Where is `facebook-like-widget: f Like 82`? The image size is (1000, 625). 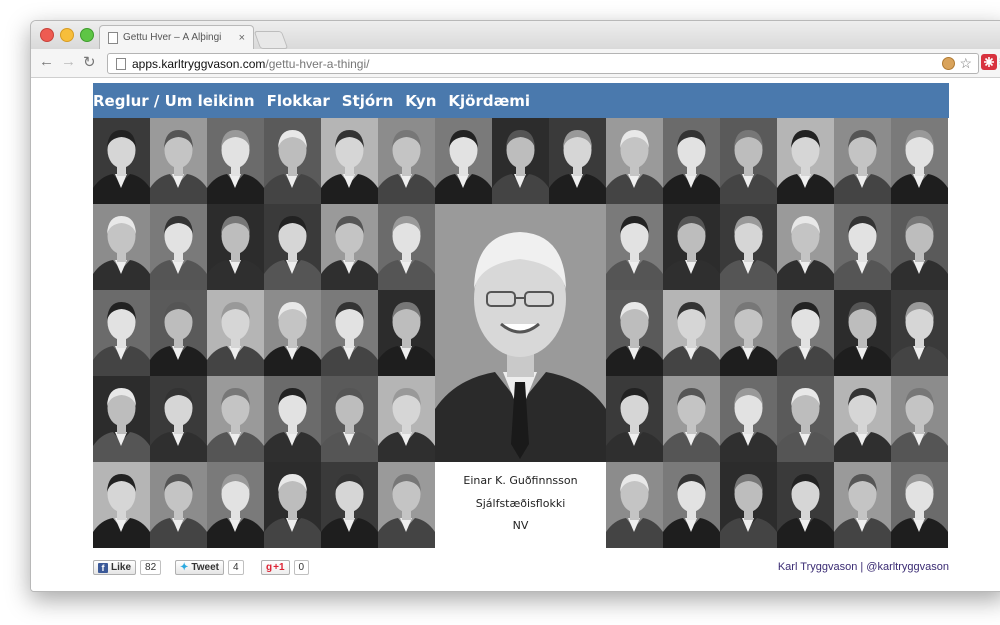
facebook-like-widget: f Like 82 is located at coordinates (127, 567).